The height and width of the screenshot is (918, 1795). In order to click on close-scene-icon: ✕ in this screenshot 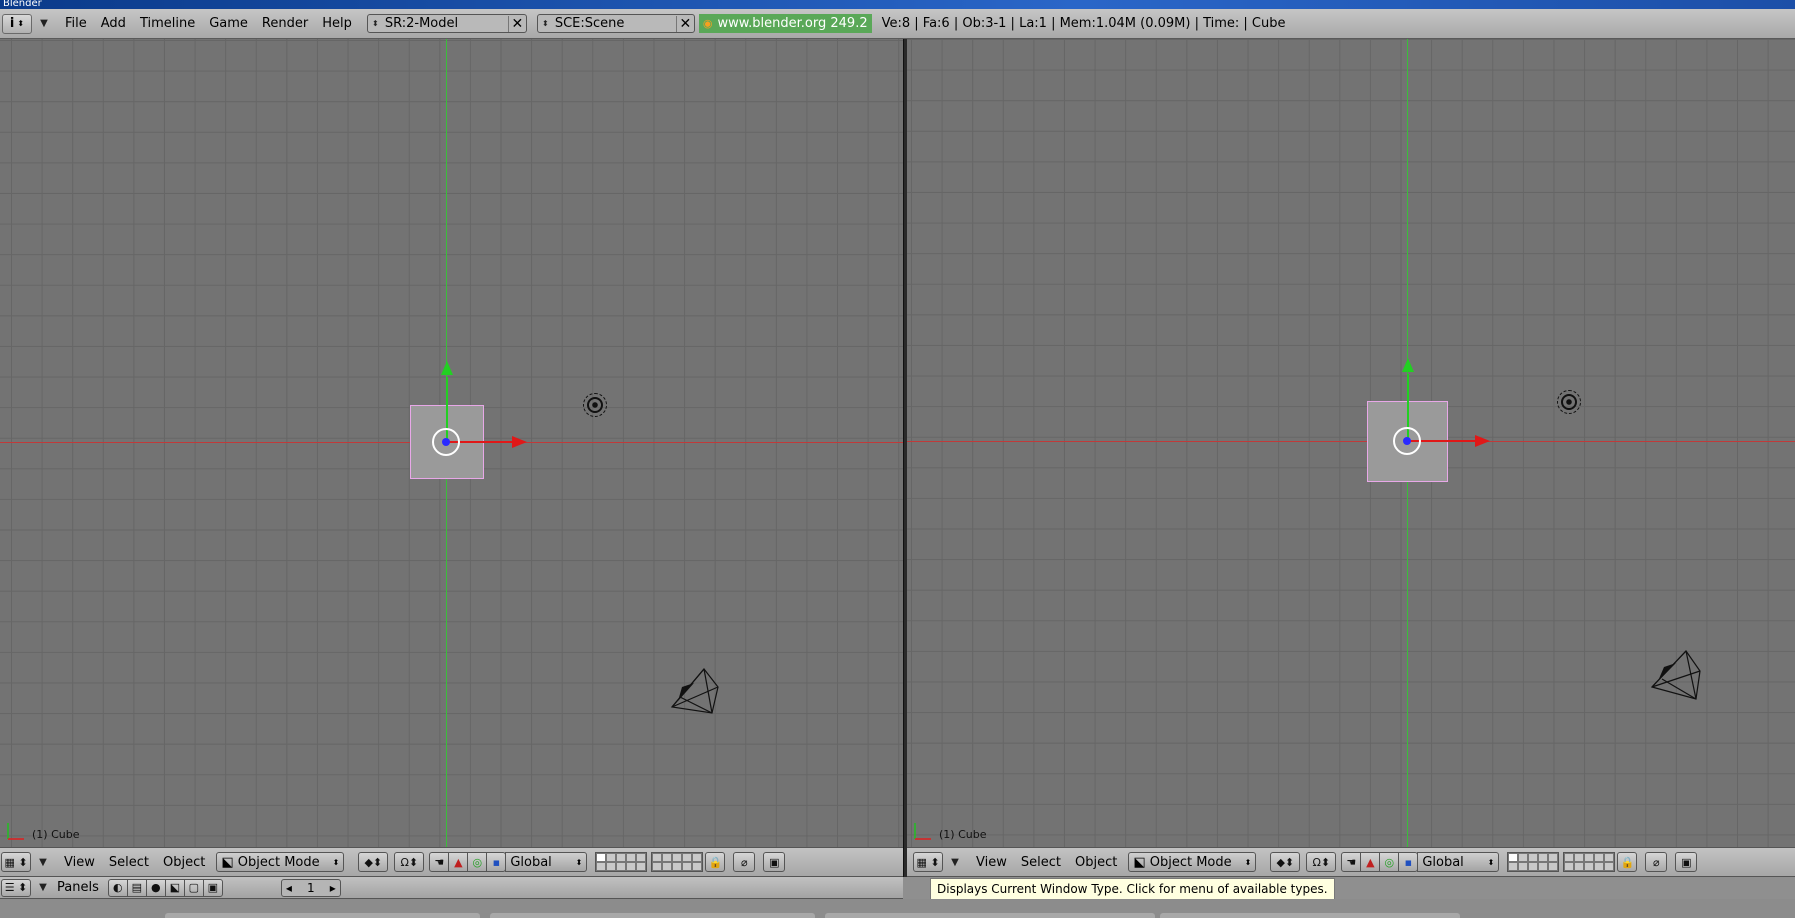, I will do `click(684, 23)`.